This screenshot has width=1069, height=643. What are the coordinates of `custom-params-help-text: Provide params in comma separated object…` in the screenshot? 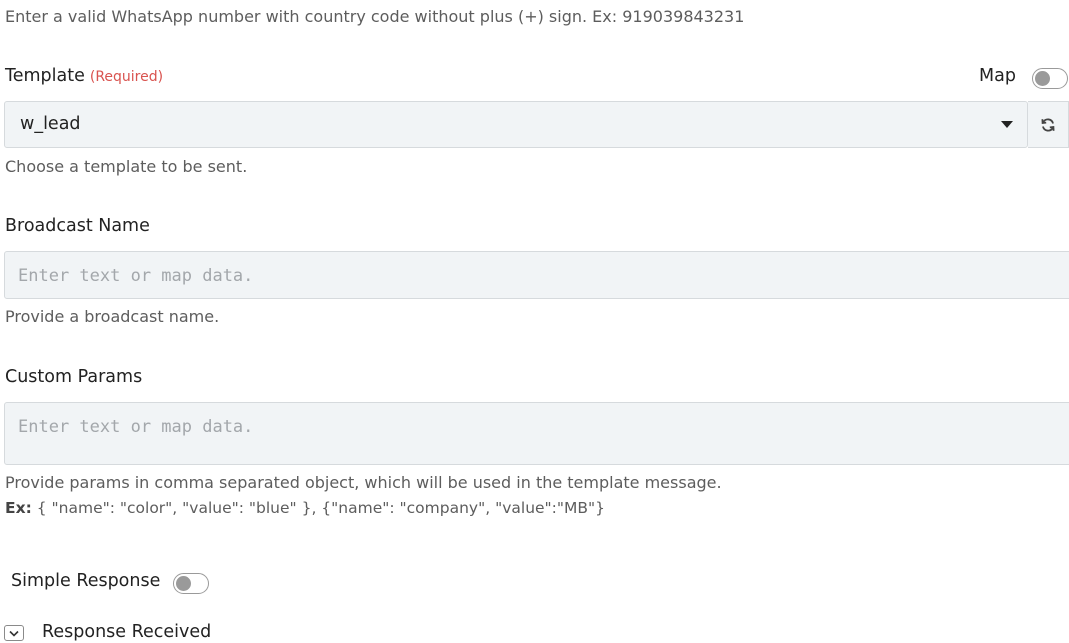 It's located at (363, 482).